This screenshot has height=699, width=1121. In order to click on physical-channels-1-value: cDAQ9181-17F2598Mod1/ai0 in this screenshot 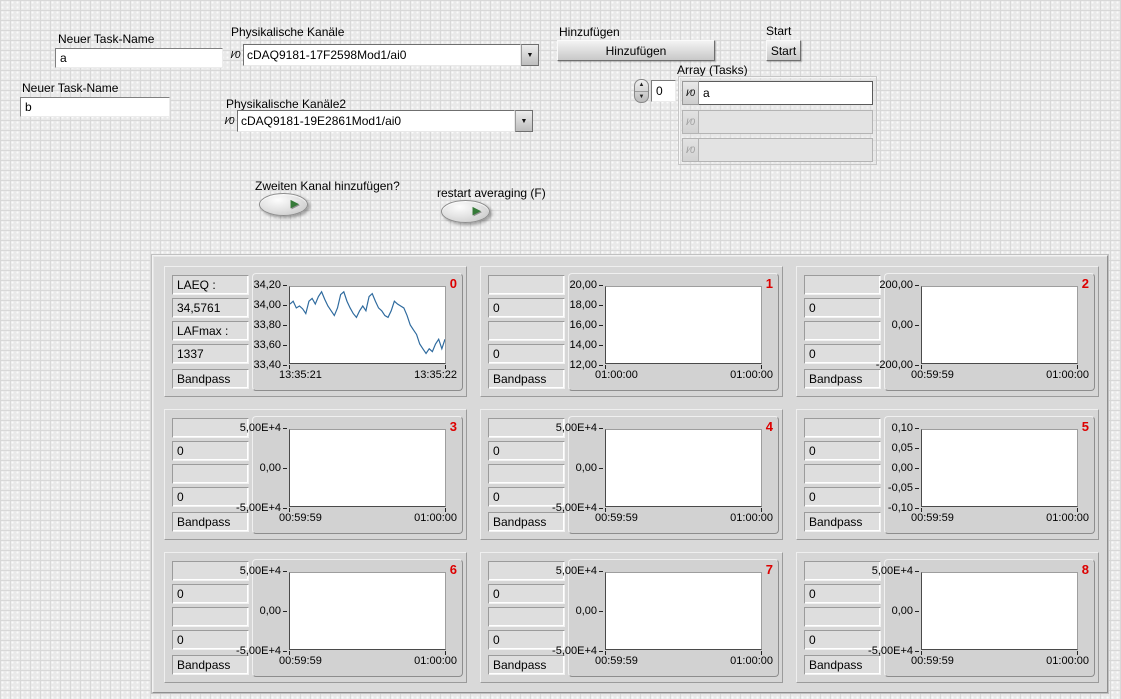, I will do `click(382, 55)`.